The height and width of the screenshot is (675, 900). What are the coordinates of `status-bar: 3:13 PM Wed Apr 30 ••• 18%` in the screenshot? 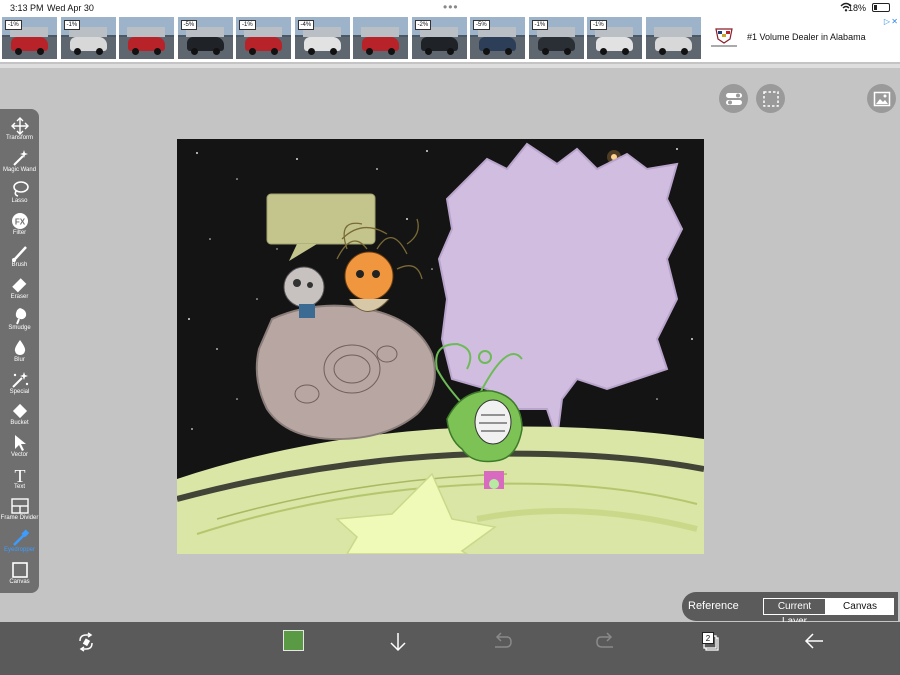 It's located at (450, 8).